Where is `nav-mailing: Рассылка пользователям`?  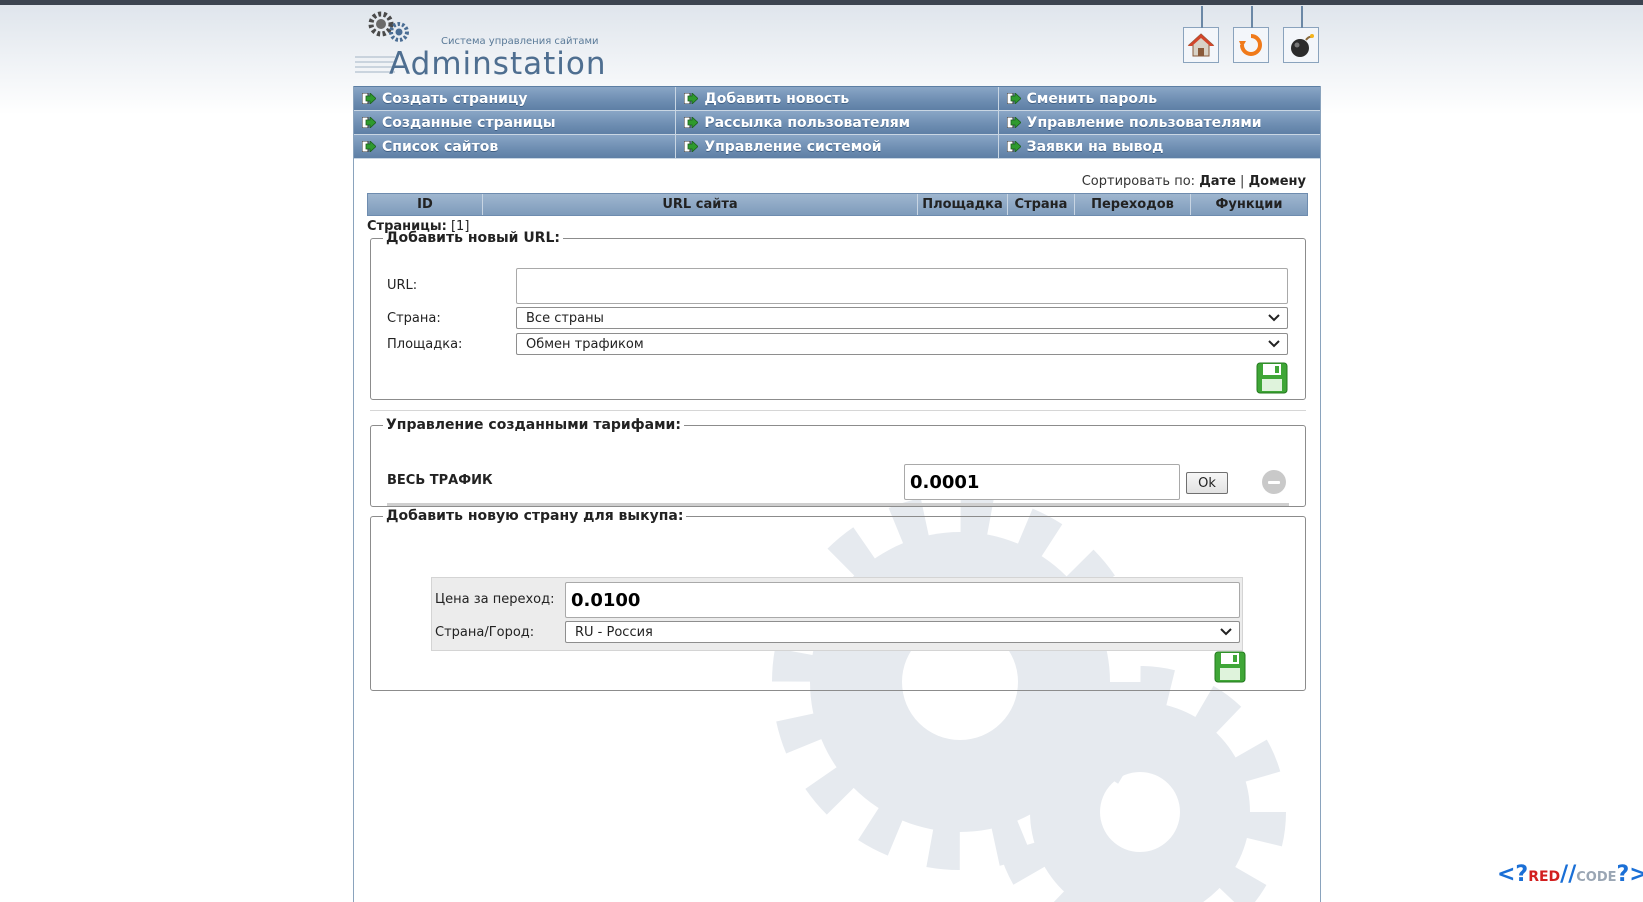
nav-mailing: Рассылка пользователям is located at coordinates (837, 123).